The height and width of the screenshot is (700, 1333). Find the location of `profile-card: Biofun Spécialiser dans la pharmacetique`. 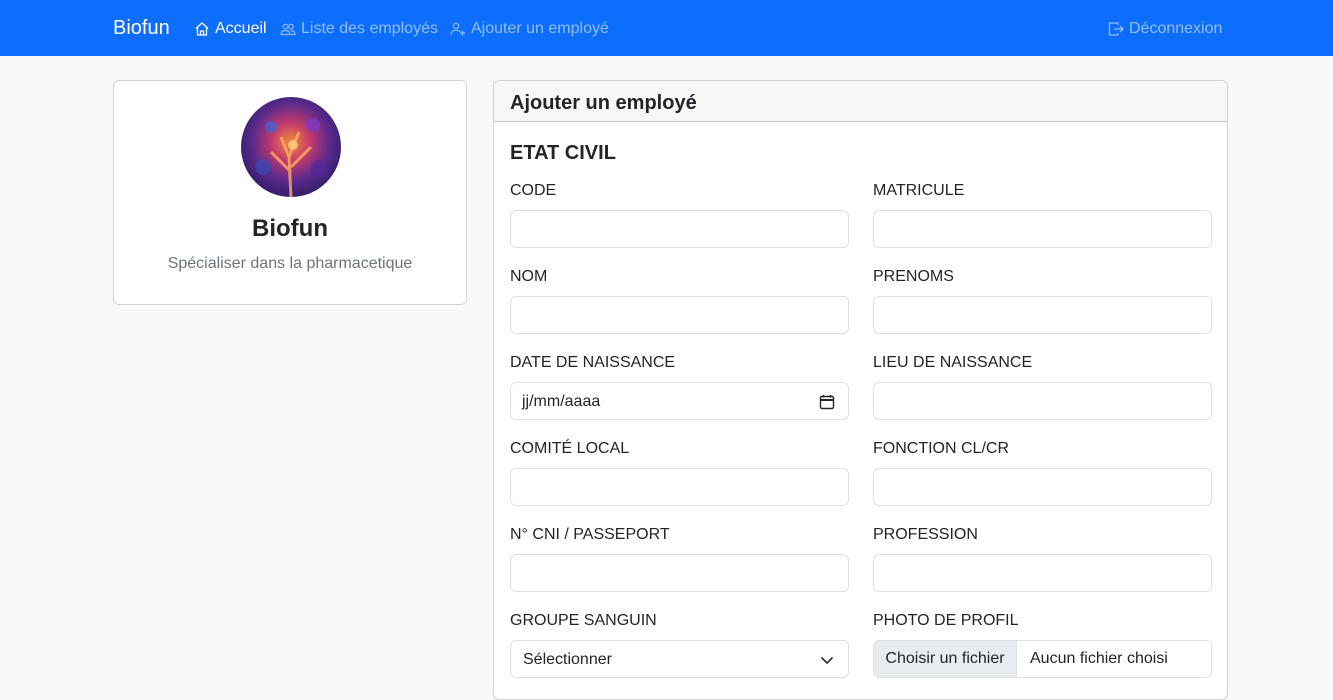

profile-card: Biofun Spécialiser dans la pharmacetique is located at coordinates (290, 192).